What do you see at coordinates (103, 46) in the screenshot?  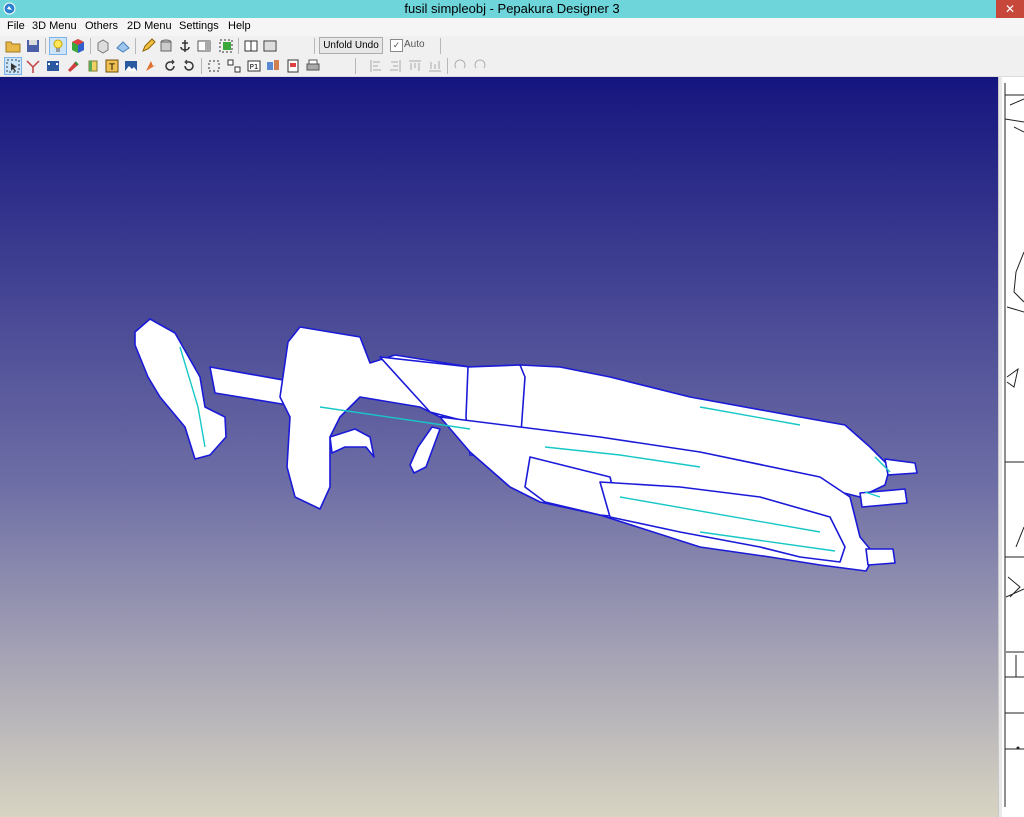 I see `box-icon` at bounding box center [103, 46].